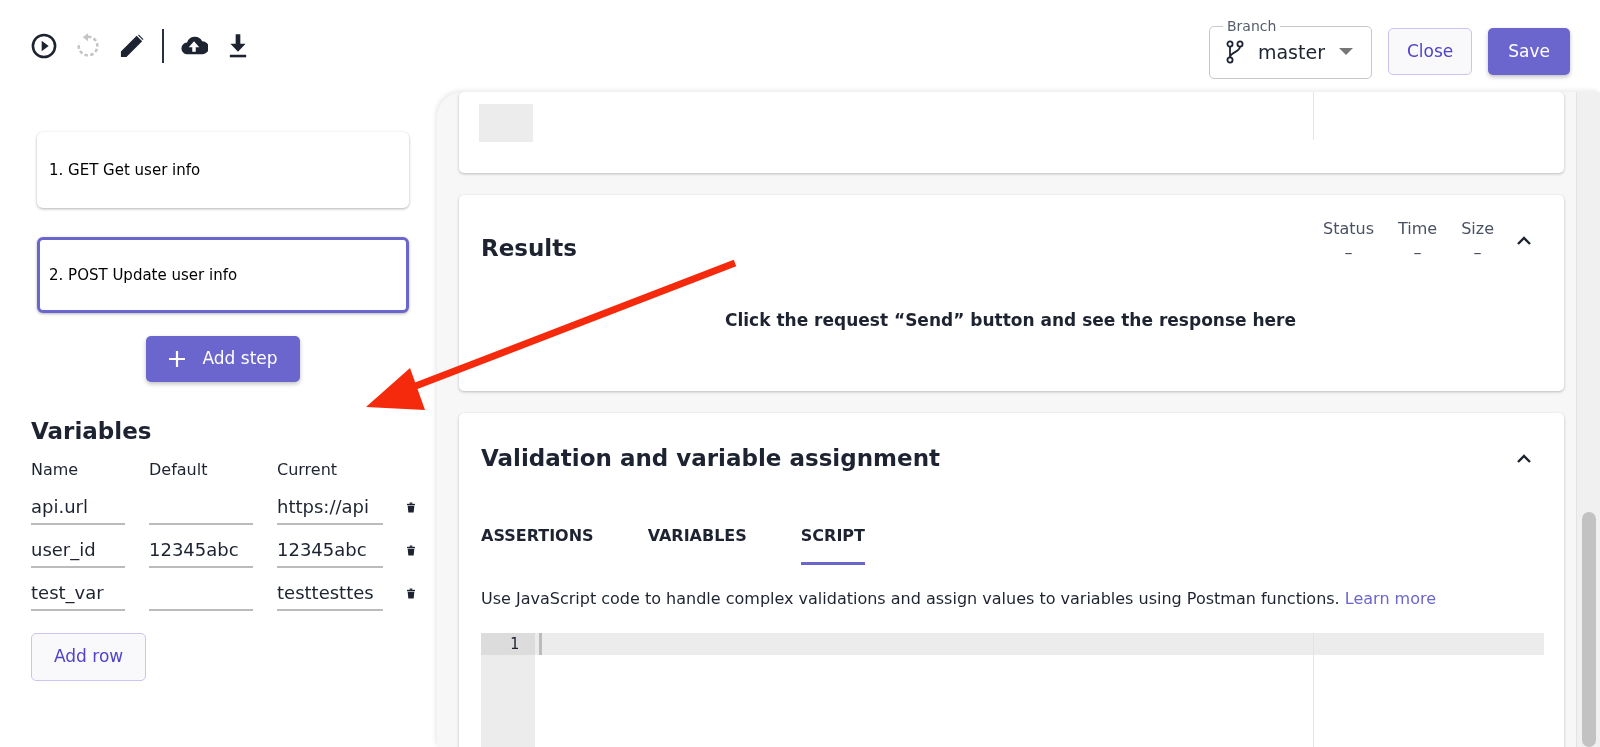 The width and height of the screenshot is (1600, 747). I want to click on learn-more-link: Learn more, so click(1390, 598).